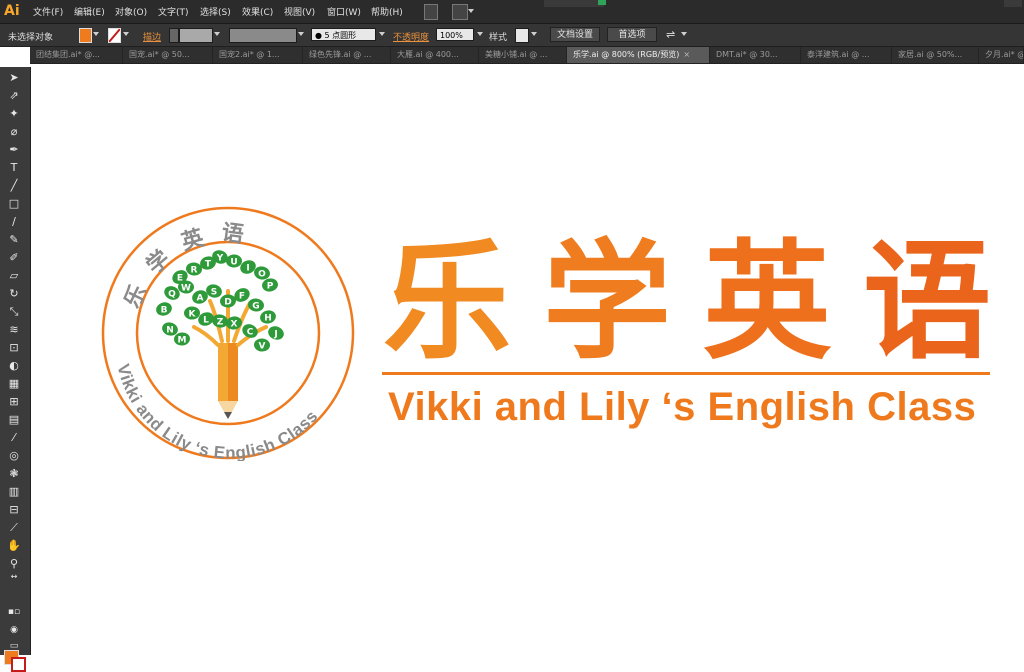  I want to click on arrange-icon: ⇌, so click(670, 34).